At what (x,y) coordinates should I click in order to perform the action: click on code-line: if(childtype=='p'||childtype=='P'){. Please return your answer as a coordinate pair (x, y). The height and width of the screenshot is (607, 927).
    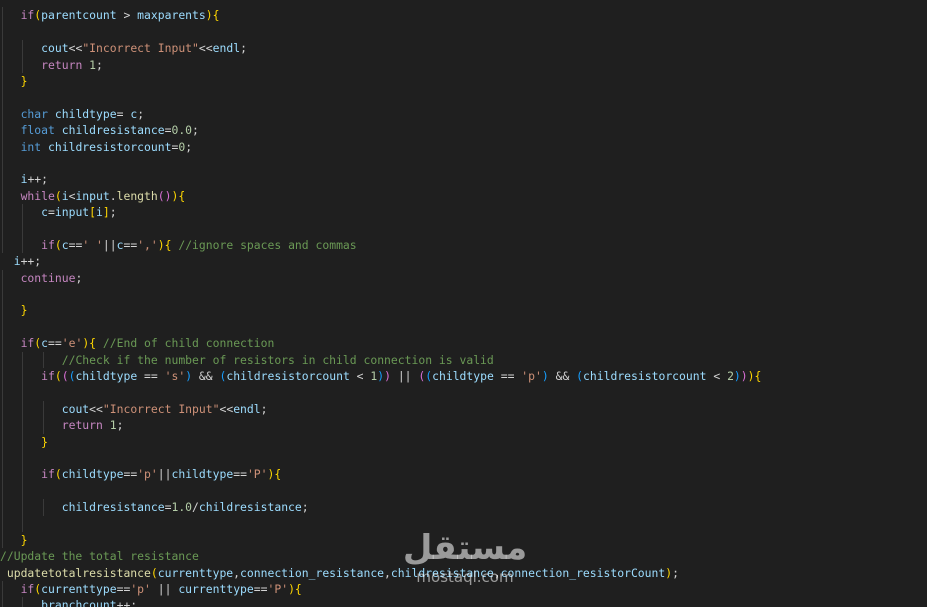
    Looking at the image, I should click on (463, 474).